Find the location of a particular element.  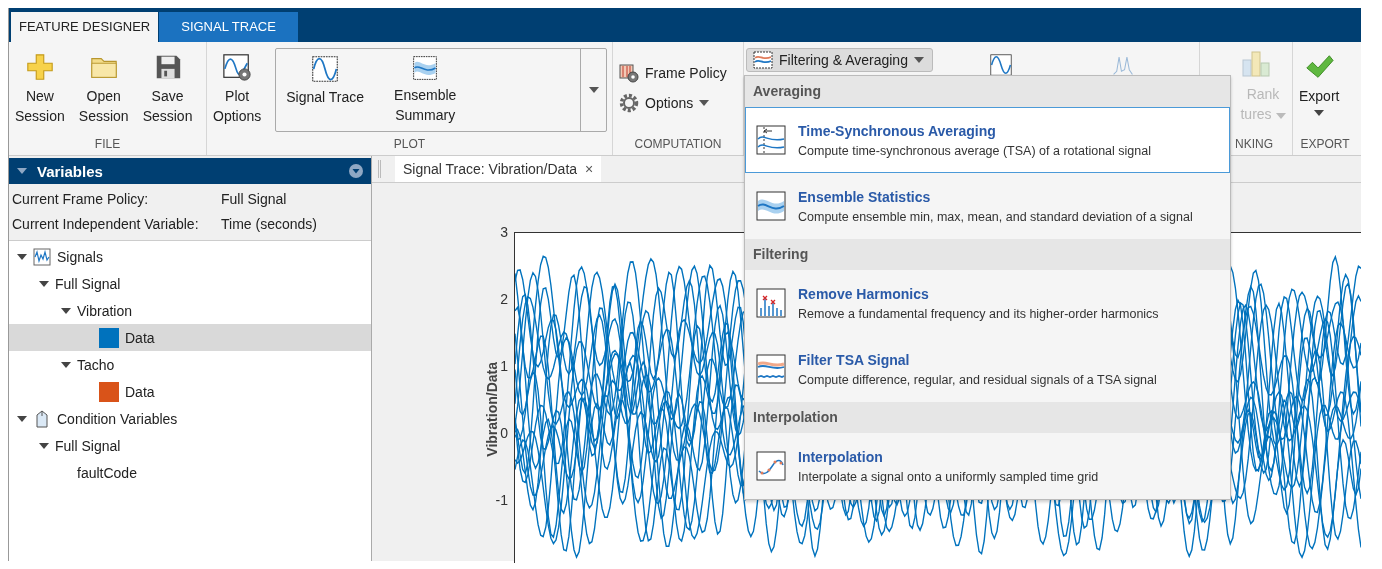

menu-item-title: Time-Synchronous Averaging is located at coordinates (897, 130).